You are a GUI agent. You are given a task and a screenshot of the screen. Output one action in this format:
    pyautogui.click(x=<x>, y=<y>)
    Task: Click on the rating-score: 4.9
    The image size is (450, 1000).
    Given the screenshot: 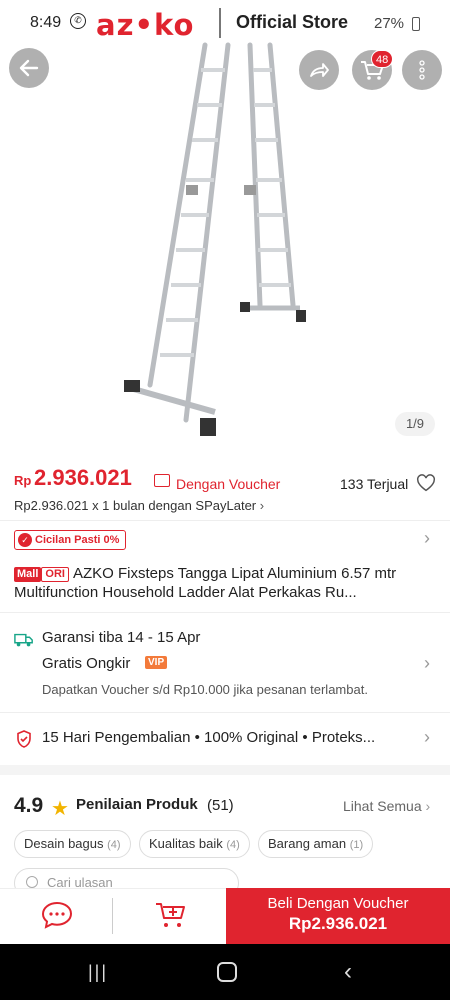 What is the action you would take?
    pyautogui.click(x=29, y=805)
    